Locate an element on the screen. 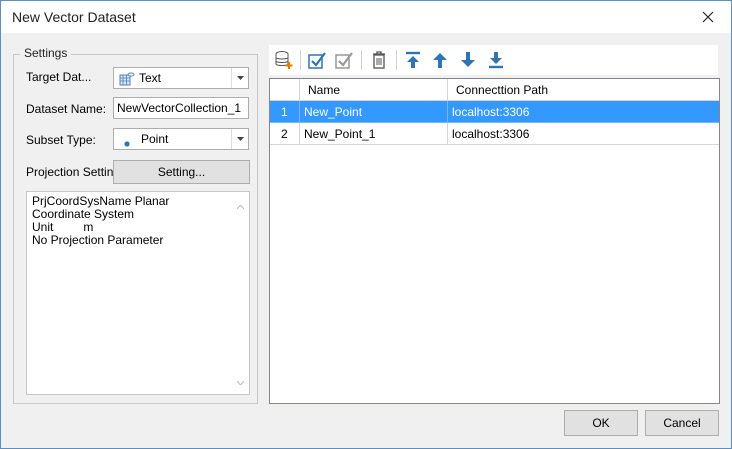 This screenshot has height=449, width=732. invert-selection-icon is located at coordinates (344, 60).